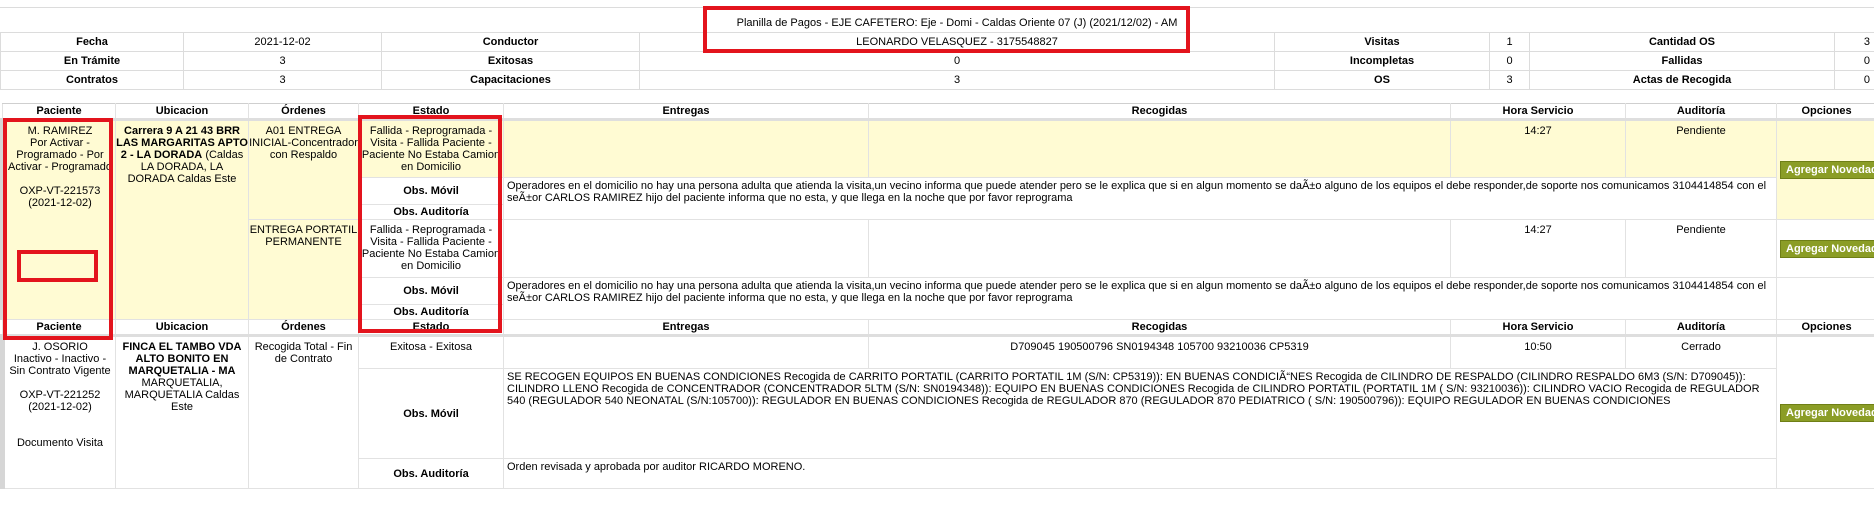 This screenshot has width=1874, height=515. What do you see at coordinates (303, 412) in the screenshot?
I see `order-name: Recogida Total - Fin de Contrato` at bounding box center [303, 412].